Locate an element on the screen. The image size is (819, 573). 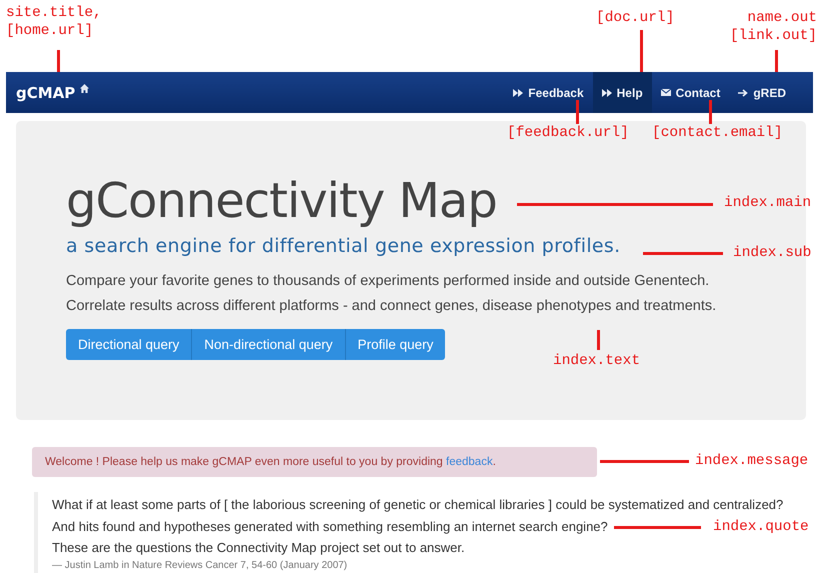
annotation-label: index.sub is located at coordinates (772, 253).